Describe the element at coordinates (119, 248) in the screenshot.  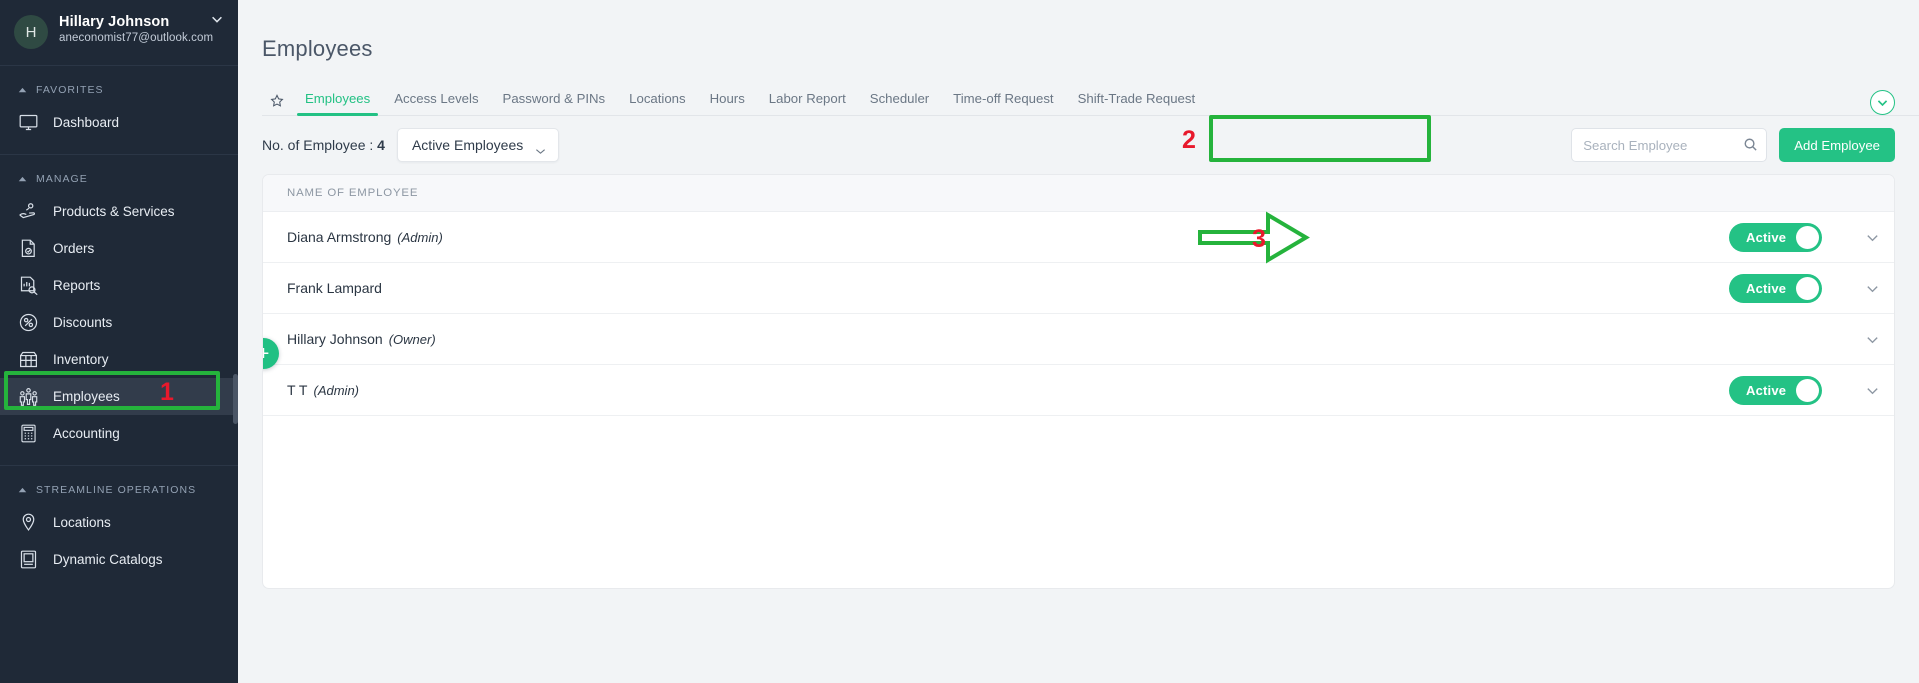
I see `sidebar-item-orders: Orders` at that location.